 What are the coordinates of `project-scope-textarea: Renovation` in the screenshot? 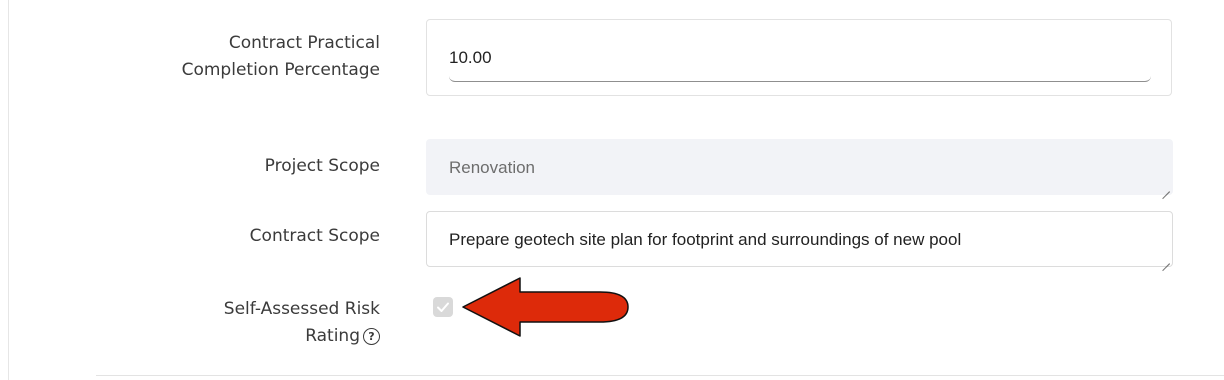 It's located at (799, 167).